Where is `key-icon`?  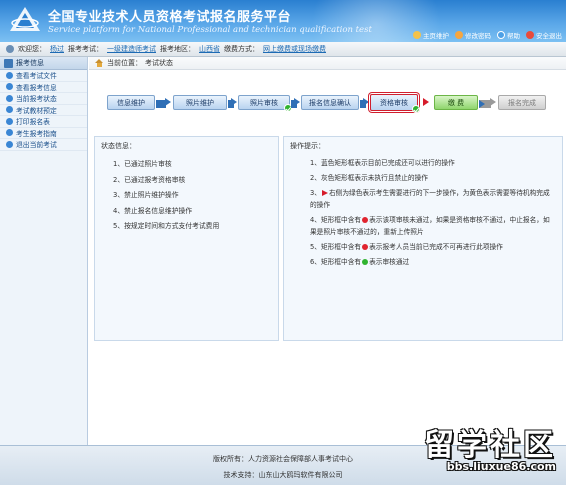 key-icon is located at coordinates (459, 35).